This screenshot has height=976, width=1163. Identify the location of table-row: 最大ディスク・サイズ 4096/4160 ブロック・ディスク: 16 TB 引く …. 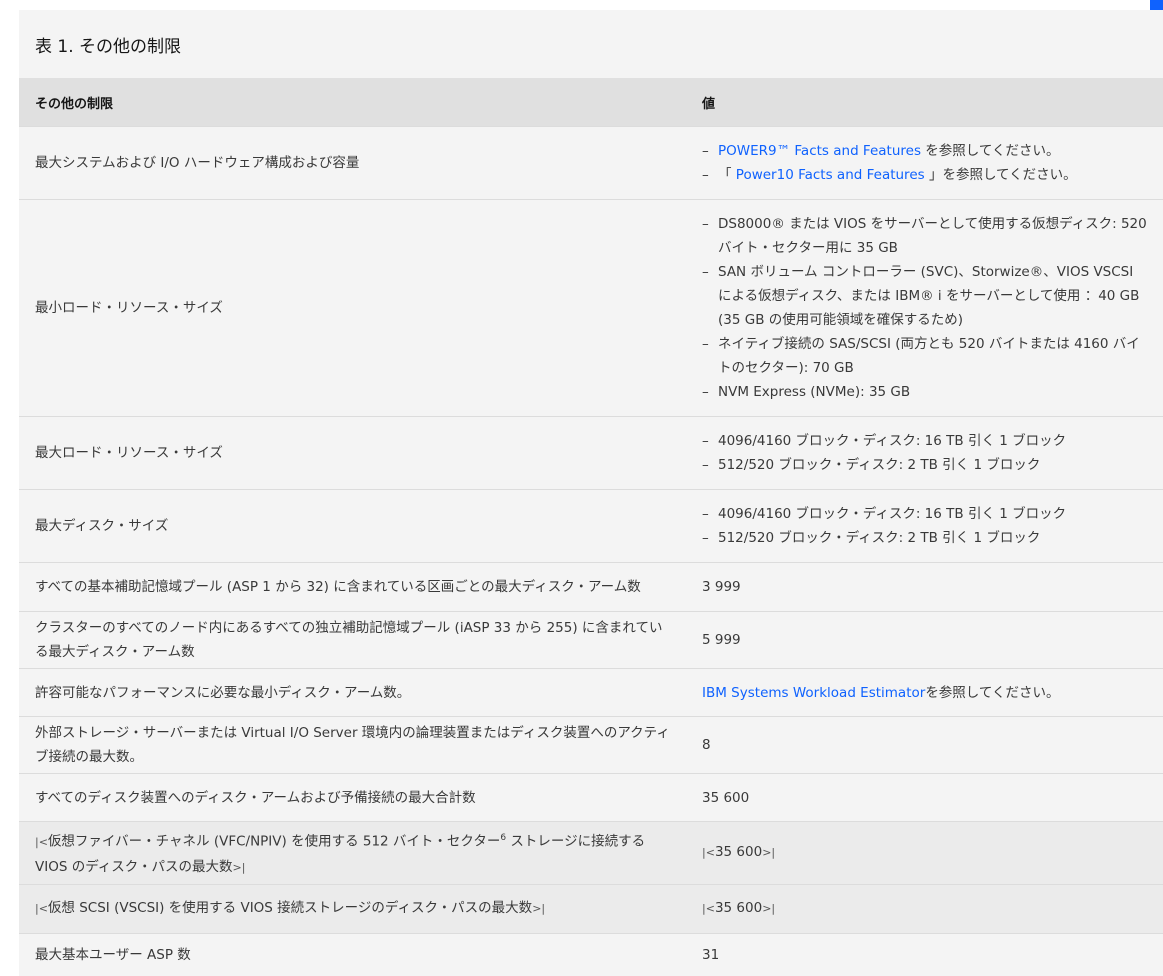
(591, 526).